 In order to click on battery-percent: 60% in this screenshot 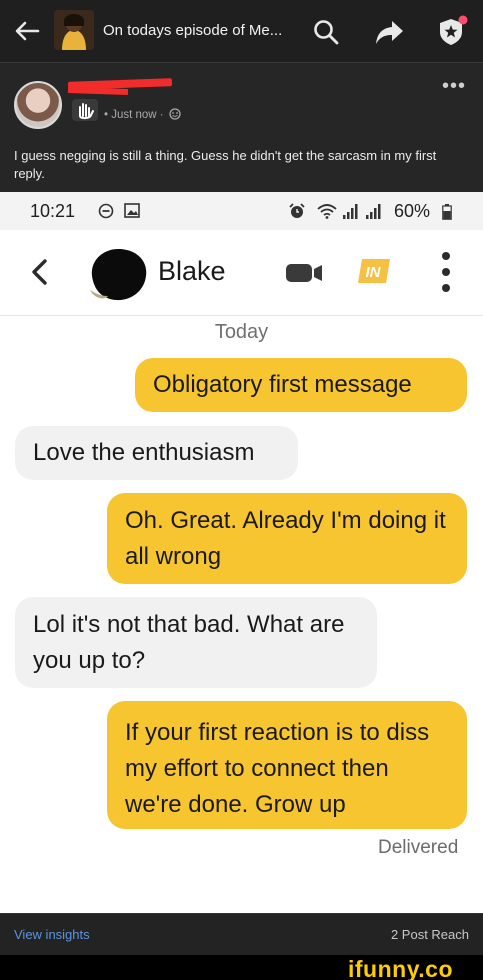, I will do `click(412, 211)`.